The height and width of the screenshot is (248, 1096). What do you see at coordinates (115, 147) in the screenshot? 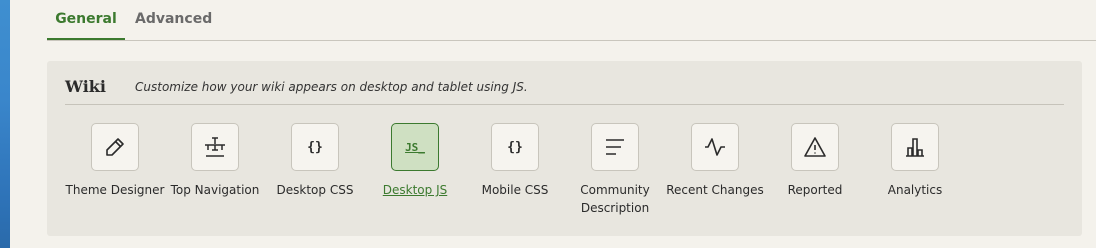
I see `pencil-icon` at bounding box center [115, 147].